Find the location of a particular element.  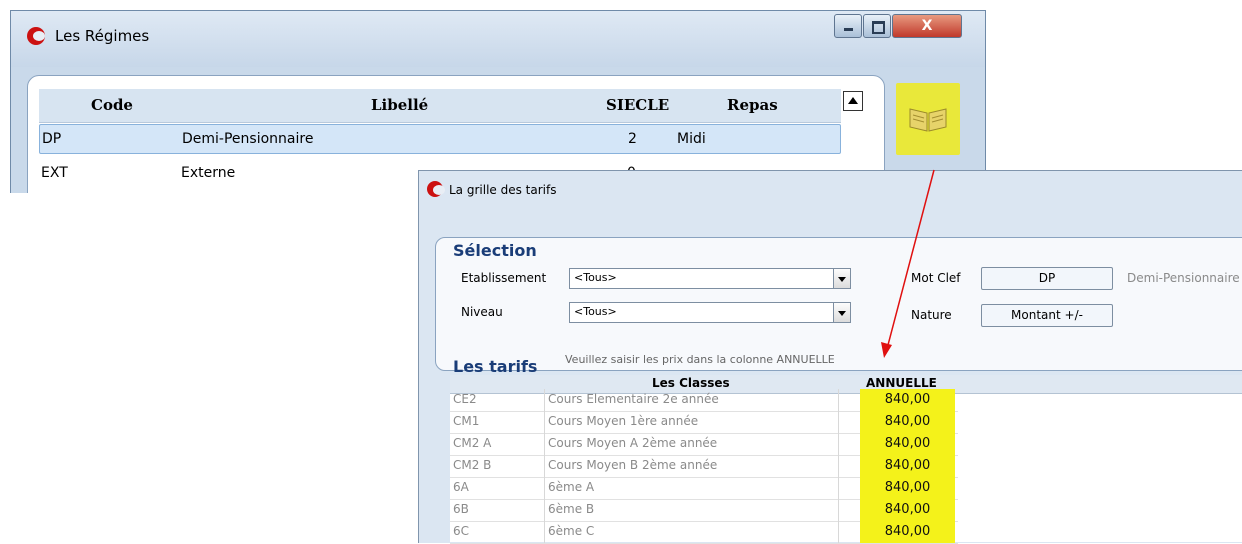

cell-code: CM2 A is located at coordinates (472, 443).